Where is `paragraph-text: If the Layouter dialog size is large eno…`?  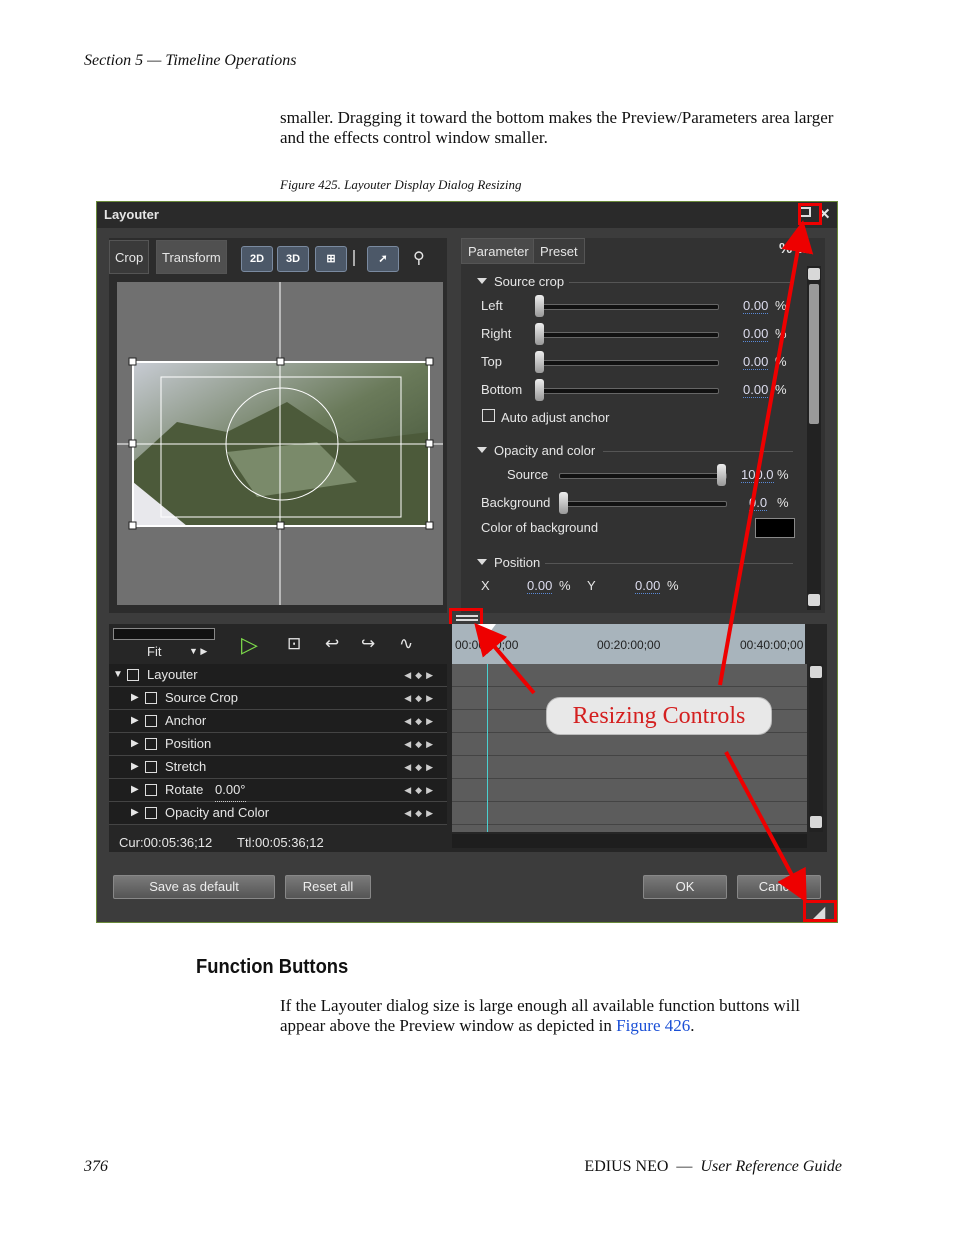 paragraph-text: If the Layouter dialog size is large eno… is located at coordinates (540, 1015).